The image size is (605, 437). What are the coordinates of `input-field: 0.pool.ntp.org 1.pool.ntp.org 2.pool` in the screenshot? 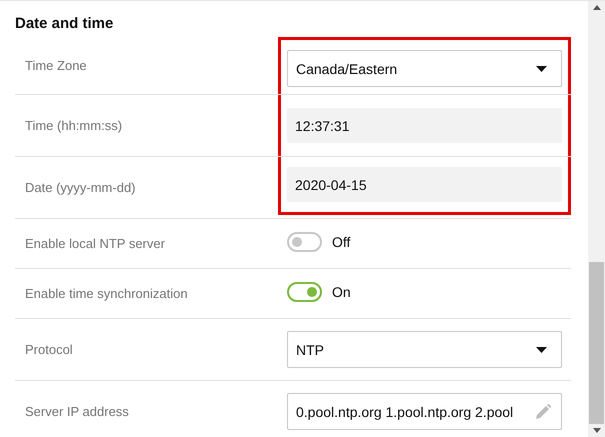 It's located at (424, 411).